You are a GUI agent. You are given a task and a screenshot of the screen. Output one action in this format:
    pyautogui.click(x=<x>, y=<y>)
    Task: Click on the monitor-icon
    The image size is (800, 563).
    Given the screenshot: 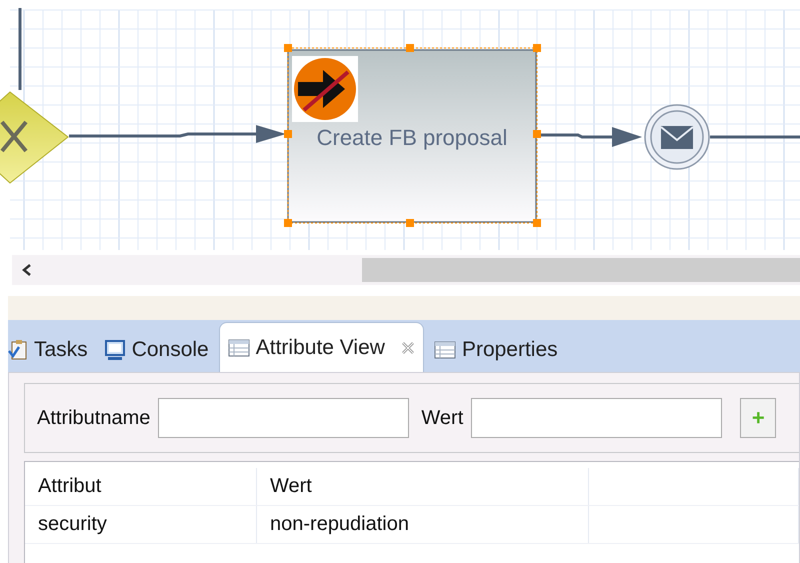 What is the action you would take?
    pyautogui.click(x=115, y=350)
    